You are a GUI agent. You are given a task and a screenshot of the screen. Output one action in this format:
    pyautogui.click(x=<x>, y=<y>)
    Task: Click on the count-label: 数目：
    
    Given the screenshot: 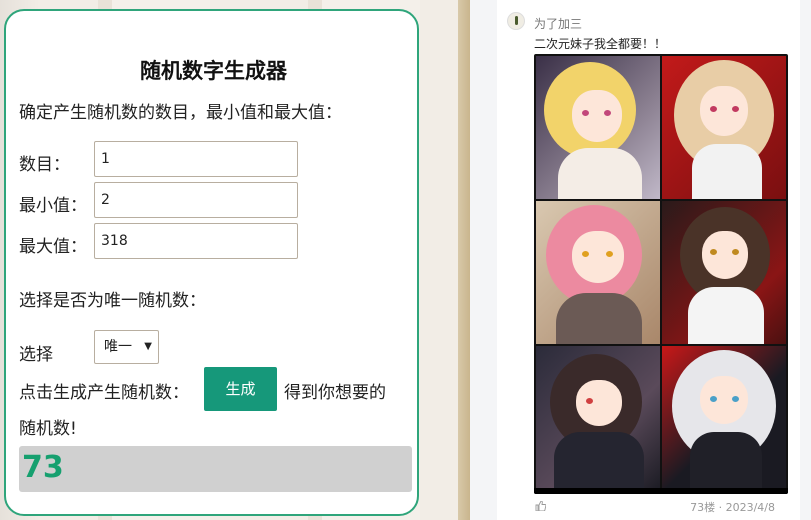 What is the action you would take?
    pyautogui.click(x=44, y=165)
    